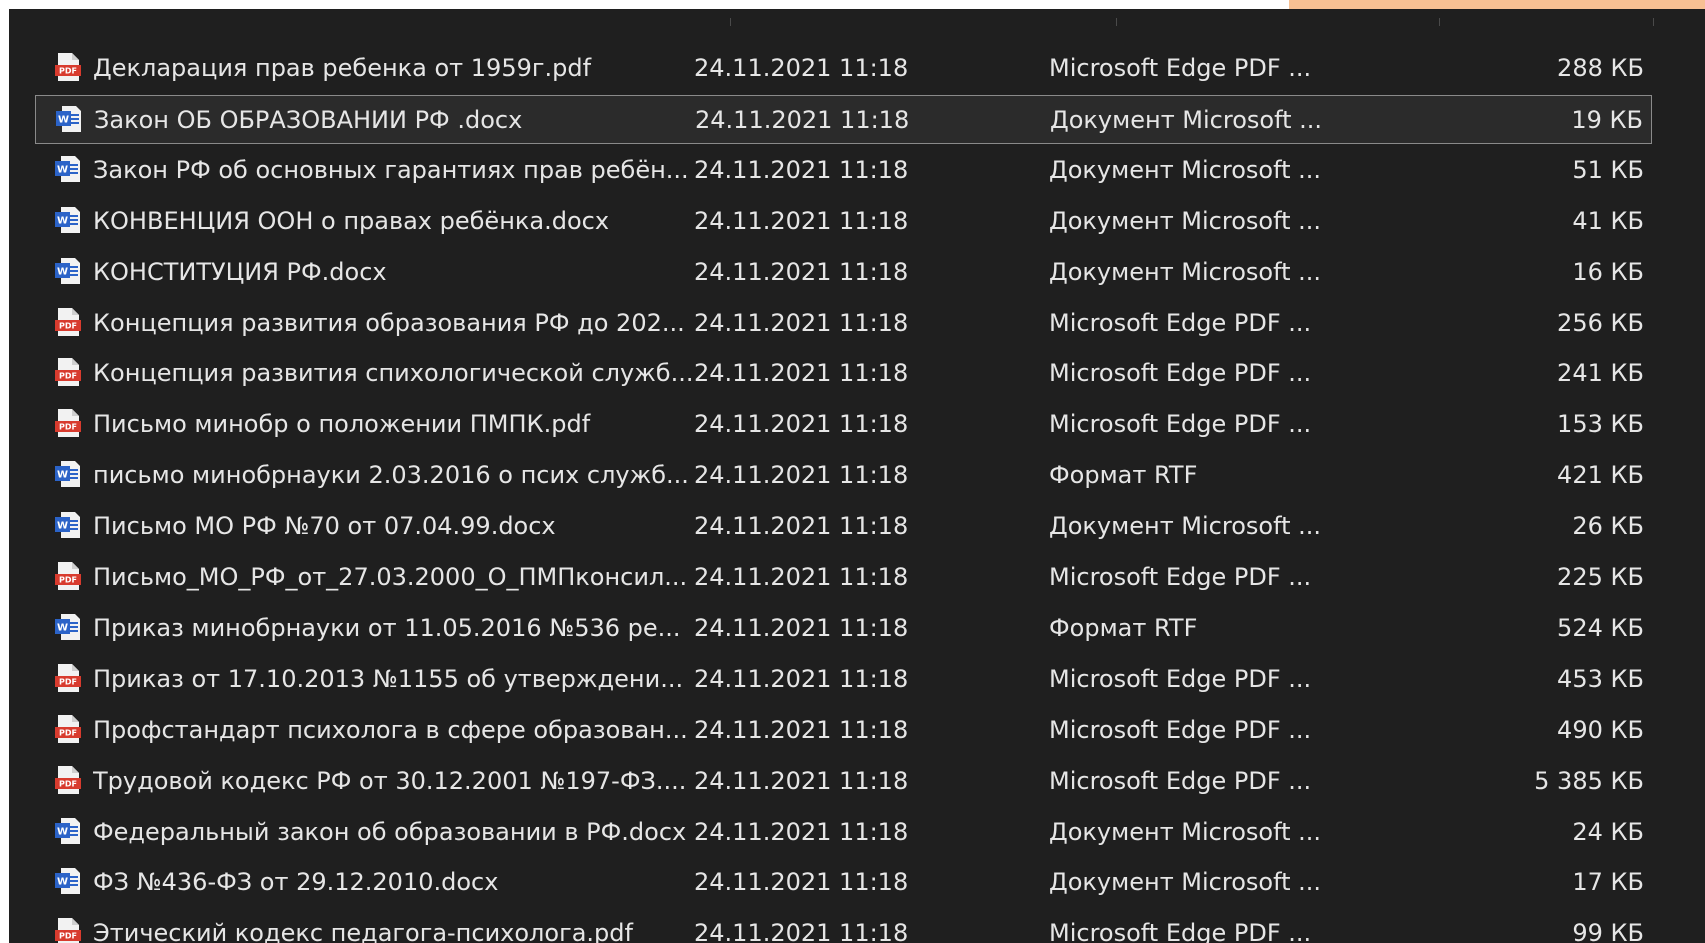 This screenshot has height=943, width=1705. Describe the element at coordinates (1608, 931) in the screenshot. I see `file-size: 99 КБ` at that location.